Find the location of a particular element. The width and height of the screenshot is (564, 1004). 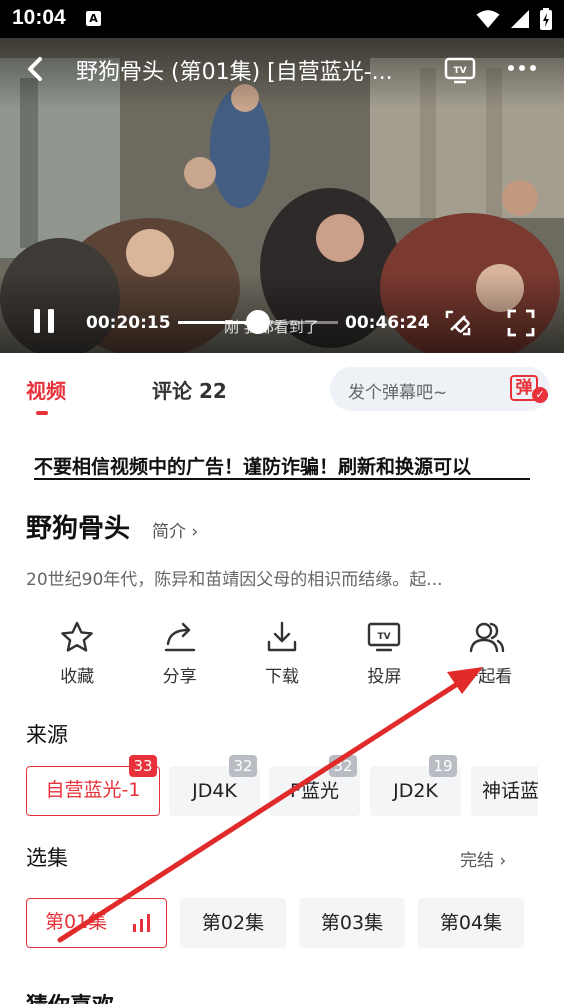

episode-item: 第02集 is located at coordinates (233, 923).